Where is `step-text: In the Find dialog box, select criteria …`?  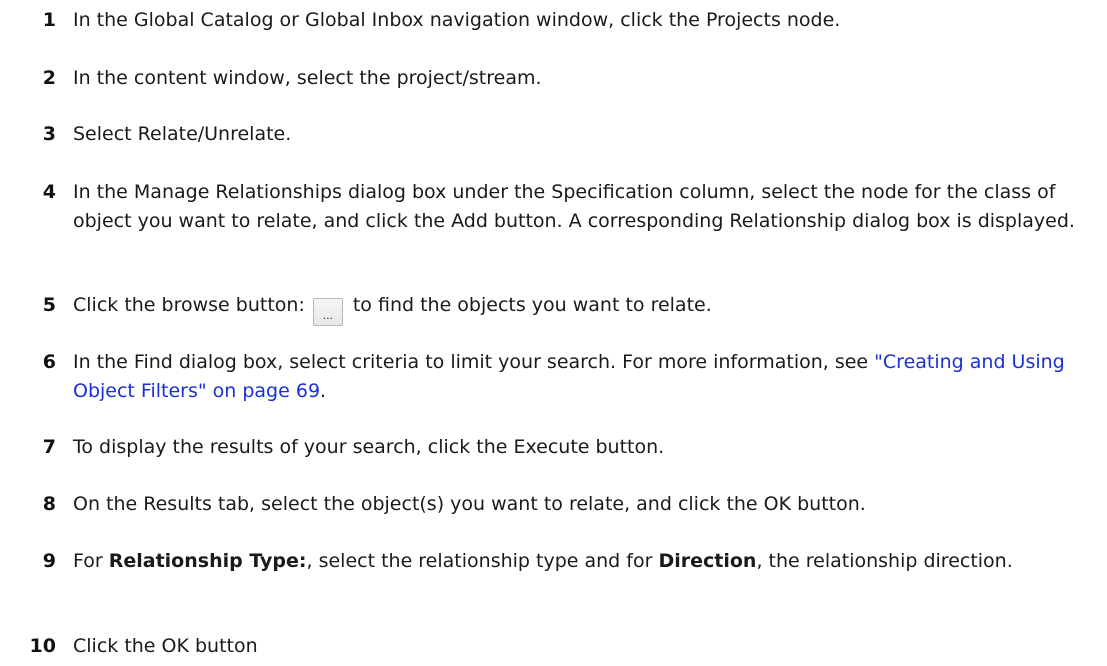
step-text: In the Find dialog box, select criteria … is located at coordinates (578, 377).